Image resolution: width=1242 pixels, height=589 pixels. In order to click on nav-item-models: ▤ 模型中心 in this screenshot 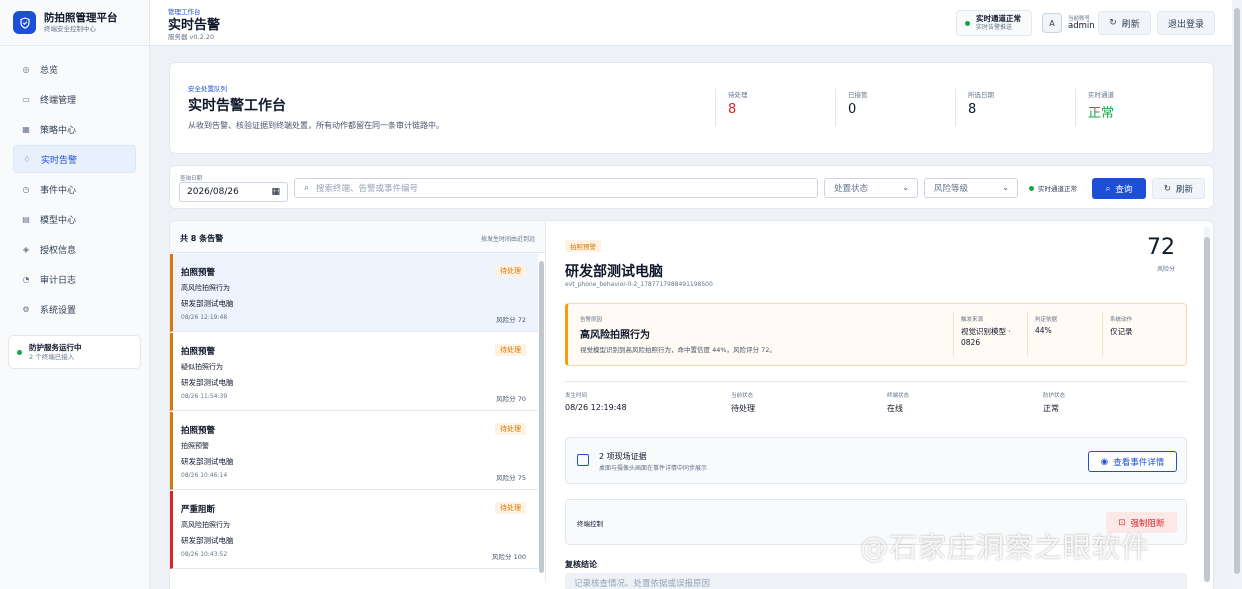, I will do `click(74, 219)`.